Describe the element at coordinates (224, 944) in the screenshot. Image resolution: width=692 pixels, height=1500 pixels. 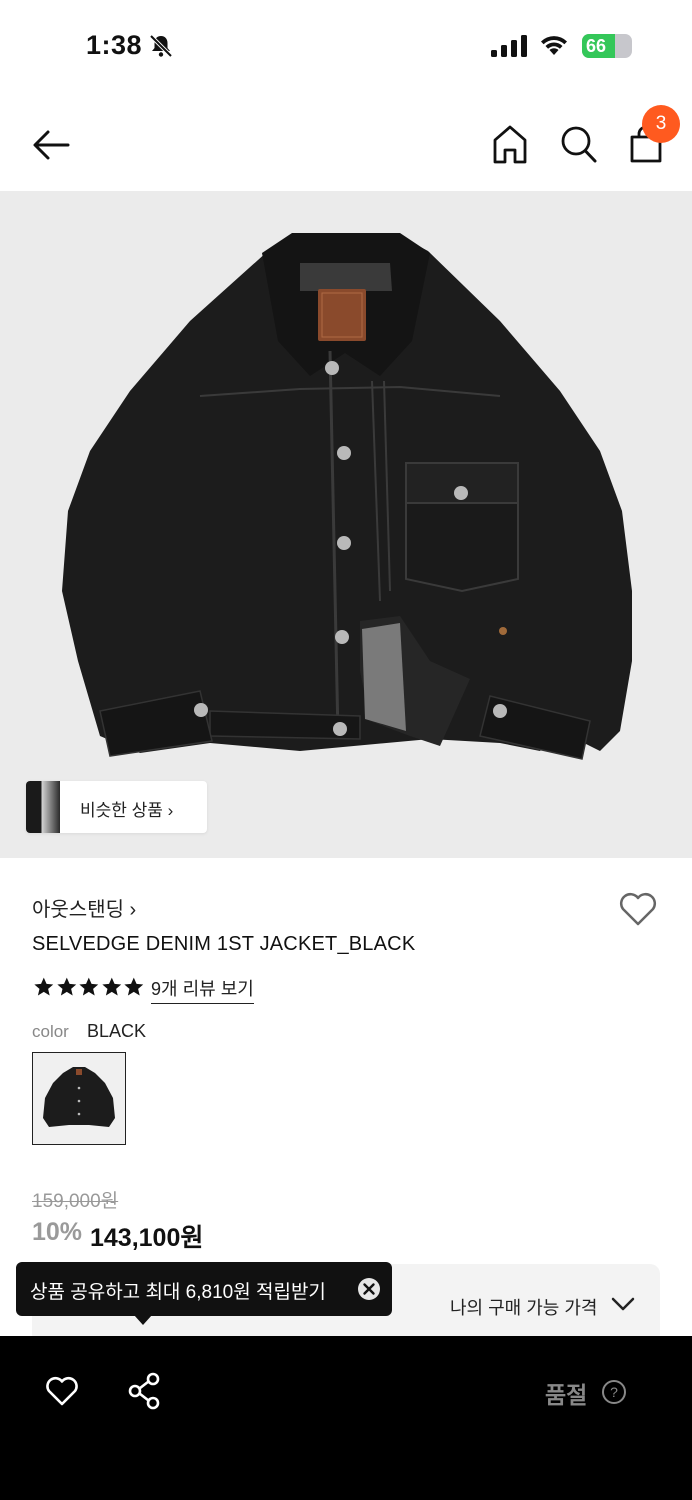
I see `product-name: SELVEDGE DENIM 1ST JACKET_BLACK` at that location.